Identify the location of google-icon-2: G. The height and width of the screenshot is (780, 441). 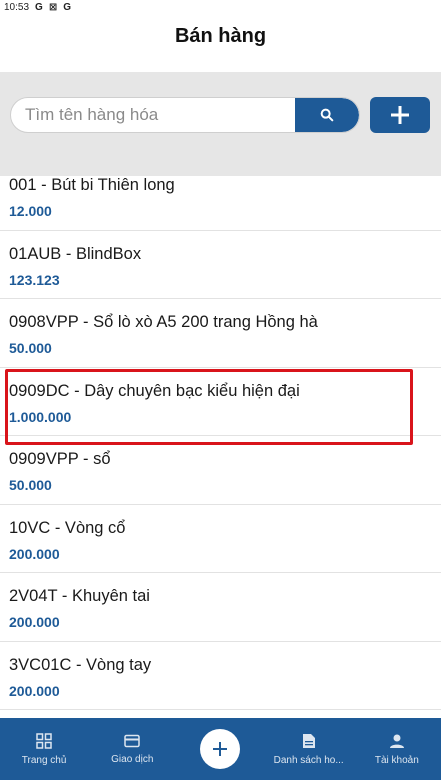
(67, 7).